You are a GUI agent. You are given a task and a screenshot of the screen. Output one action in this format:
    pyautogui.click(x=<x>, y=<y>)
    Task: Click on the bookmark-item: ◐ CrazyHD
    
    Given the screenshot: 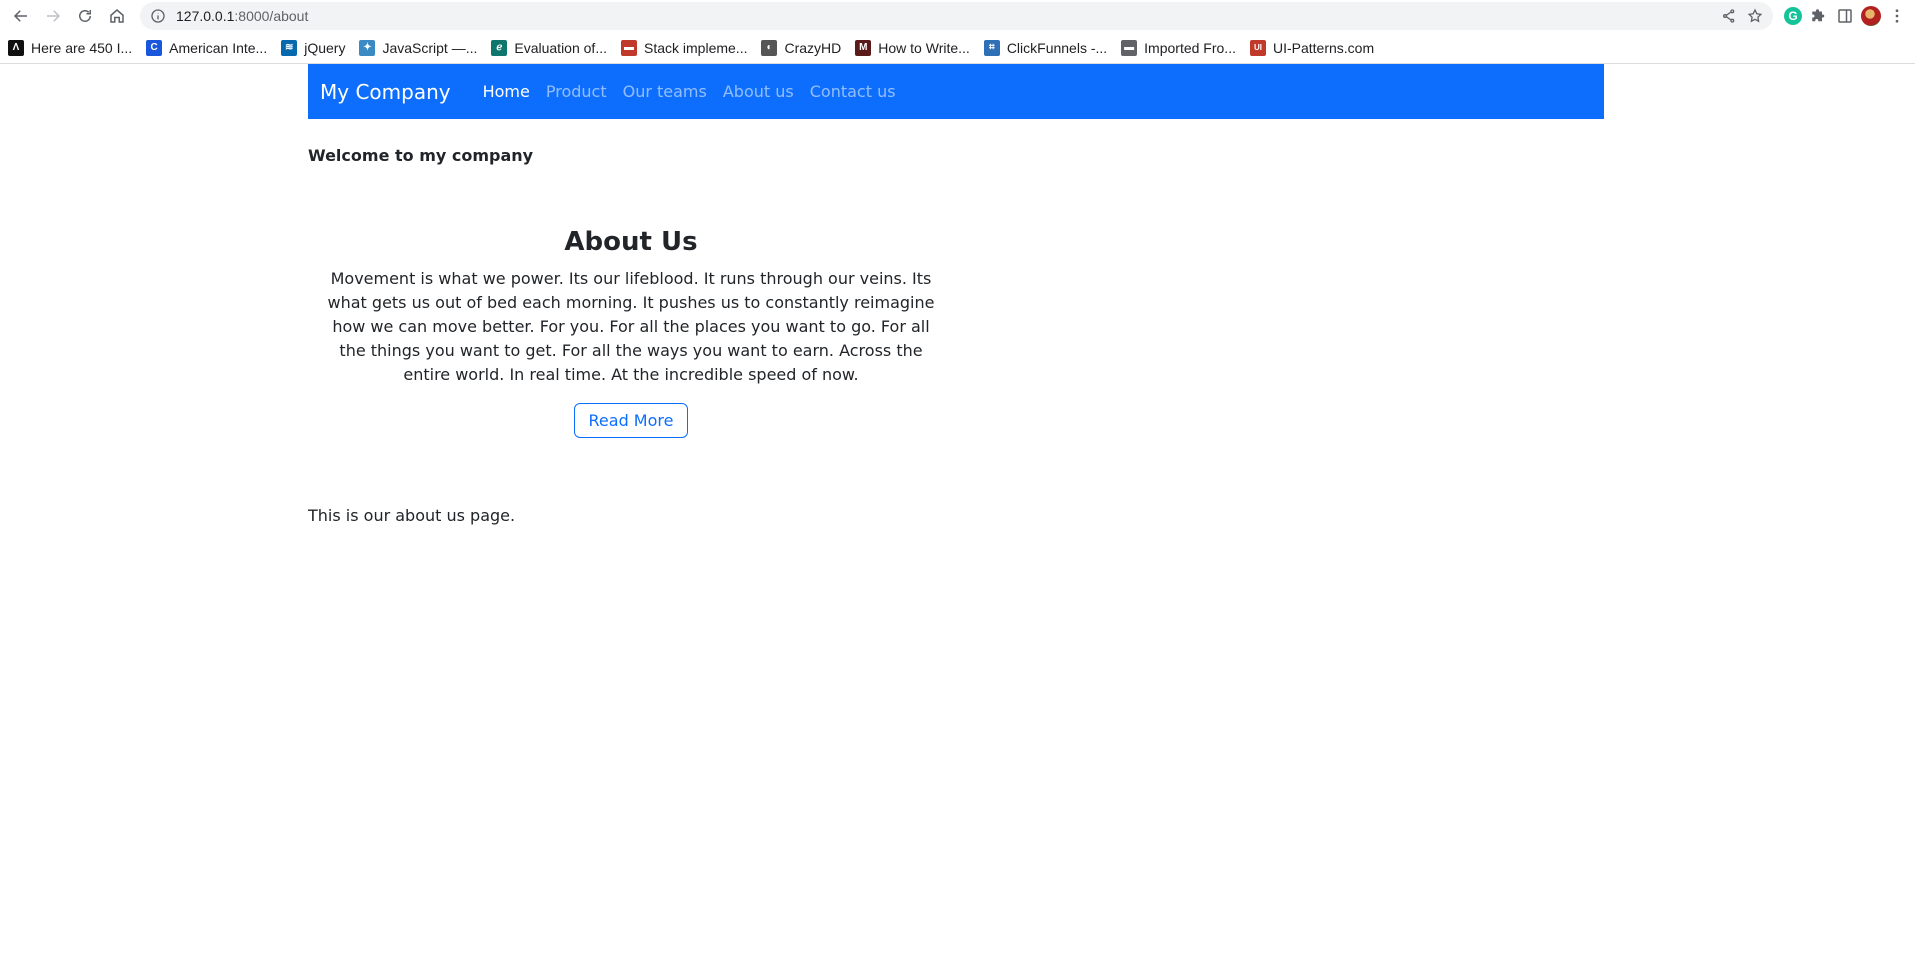 What is the action you would take?
    pyautogui.click(x=801, y=47)
    